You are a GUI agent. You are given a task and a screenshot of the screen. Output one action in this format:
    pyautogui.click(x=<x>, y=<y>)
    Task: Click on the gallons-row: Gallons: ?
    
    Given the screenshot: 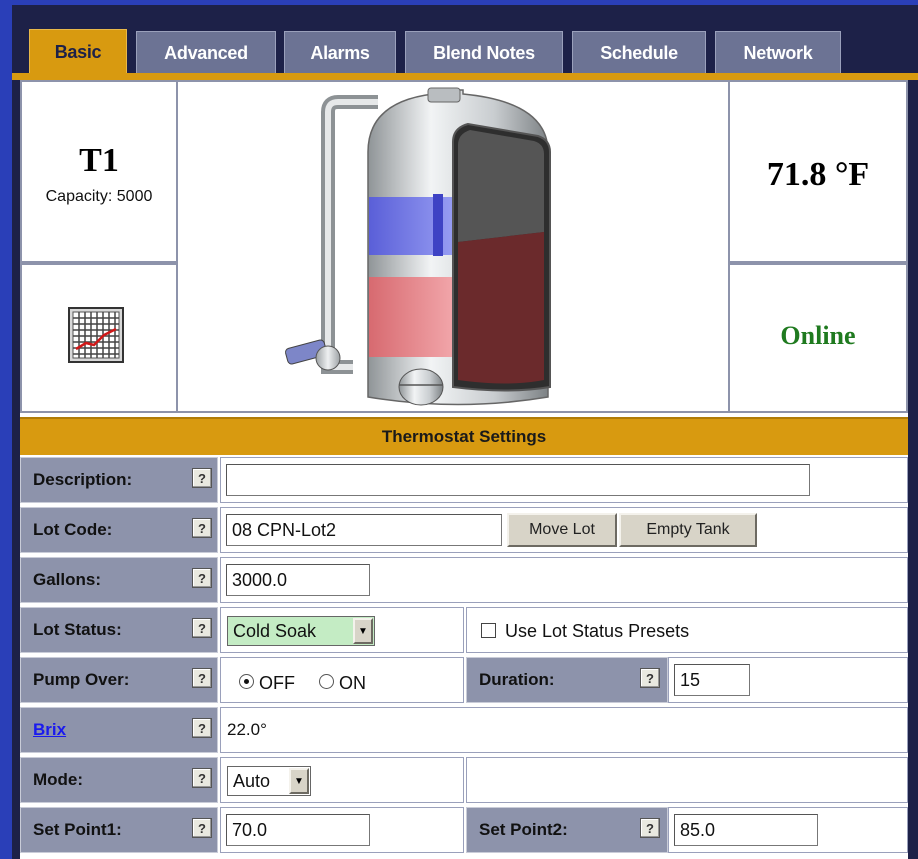 What is the action you would take?
    pyautogui.click(x=464, y=580)
    